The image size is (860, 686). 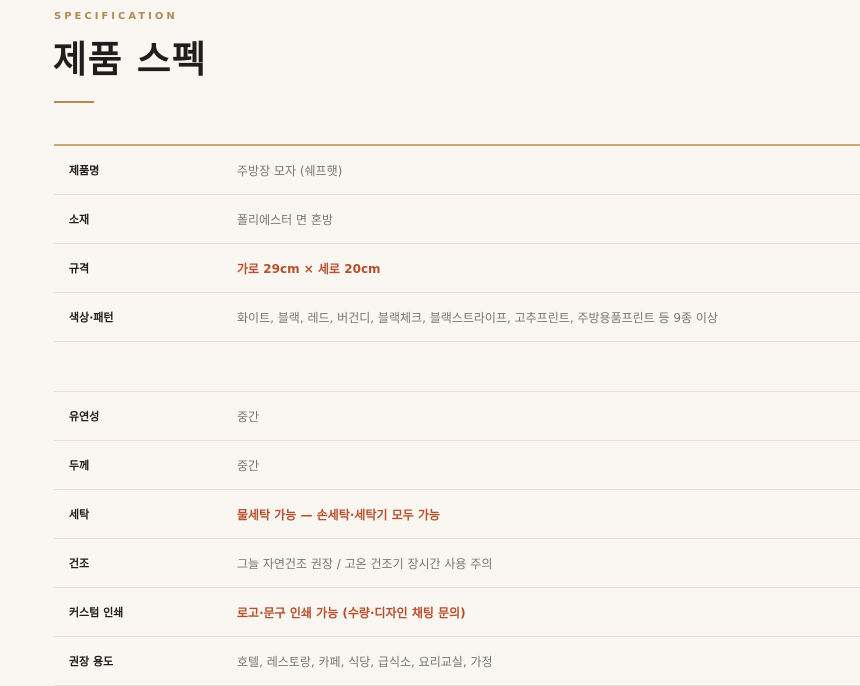 What do you see at coordinates (79, 514) in the screenshot?
I see `spec-label: 세탁` at bounding box center [79, 514].